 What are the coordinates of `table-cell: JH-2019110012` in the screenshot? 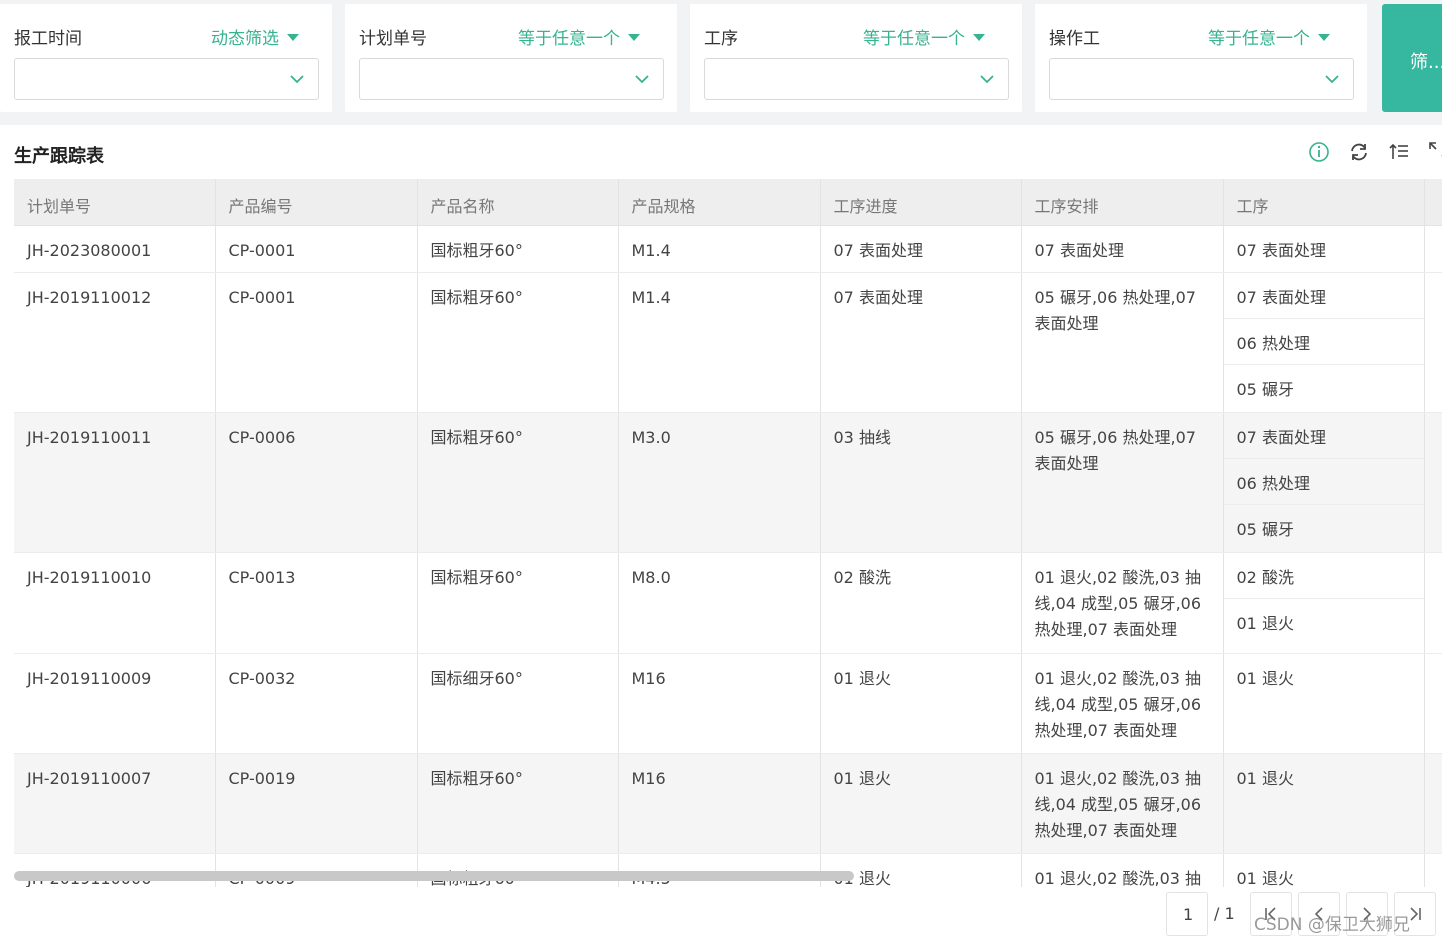 It's located at (115, 342).